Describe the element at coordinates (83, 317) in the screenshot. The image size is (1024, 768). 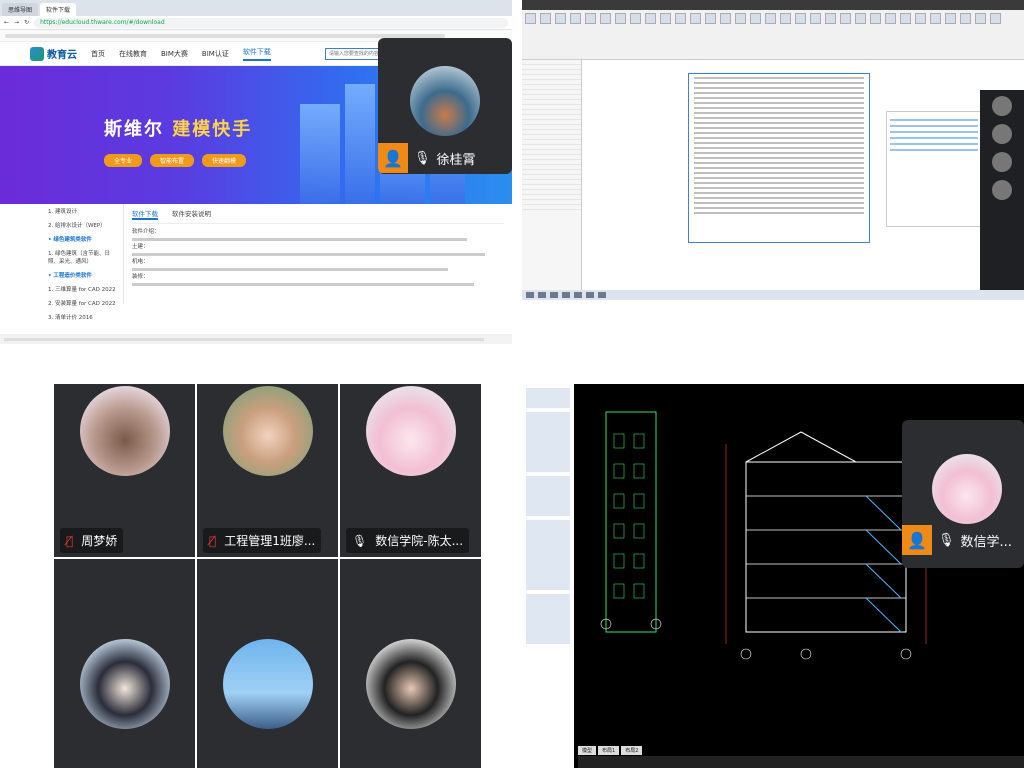
I see `sidebar-item: 3. 清单计价 2016` at that location.